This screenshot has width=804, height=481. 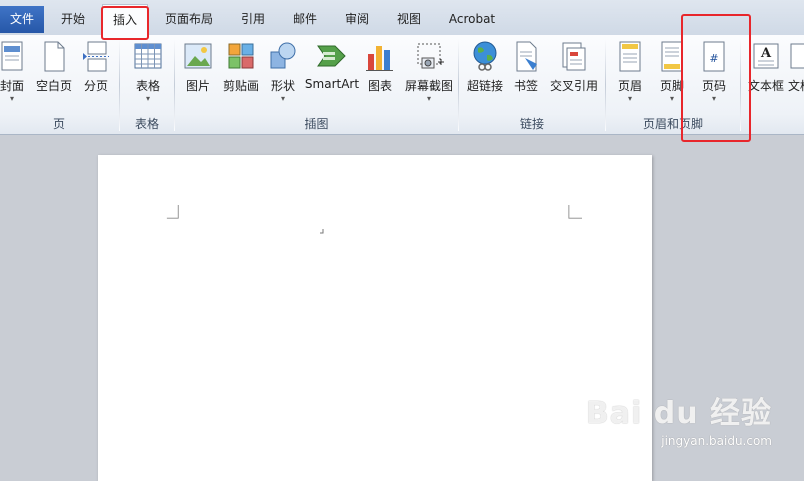 What do you see at coordinates (379, 58) in the screenshot?
I see `bar-chart-icon` at bounding box center [379, 58].